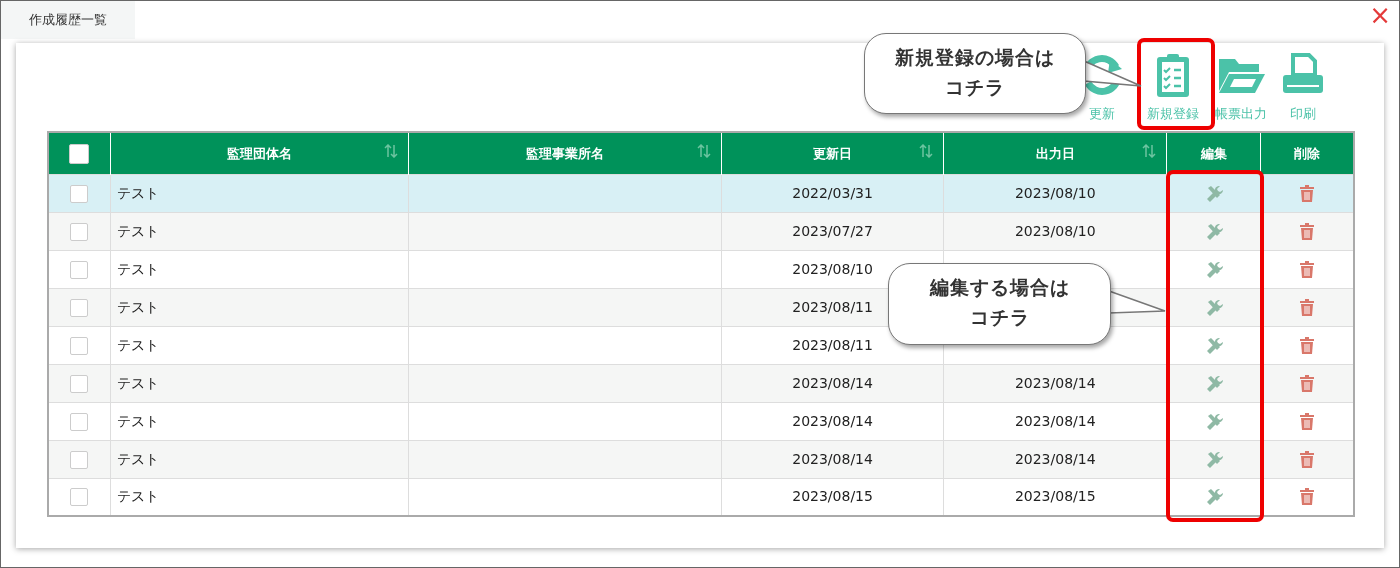 This screenshot has height=568, width=1400. What do you see at coordinates (259, 153) in the screenshot?
I see `column-header: 監理団体名` at bounding box center [259, 153].